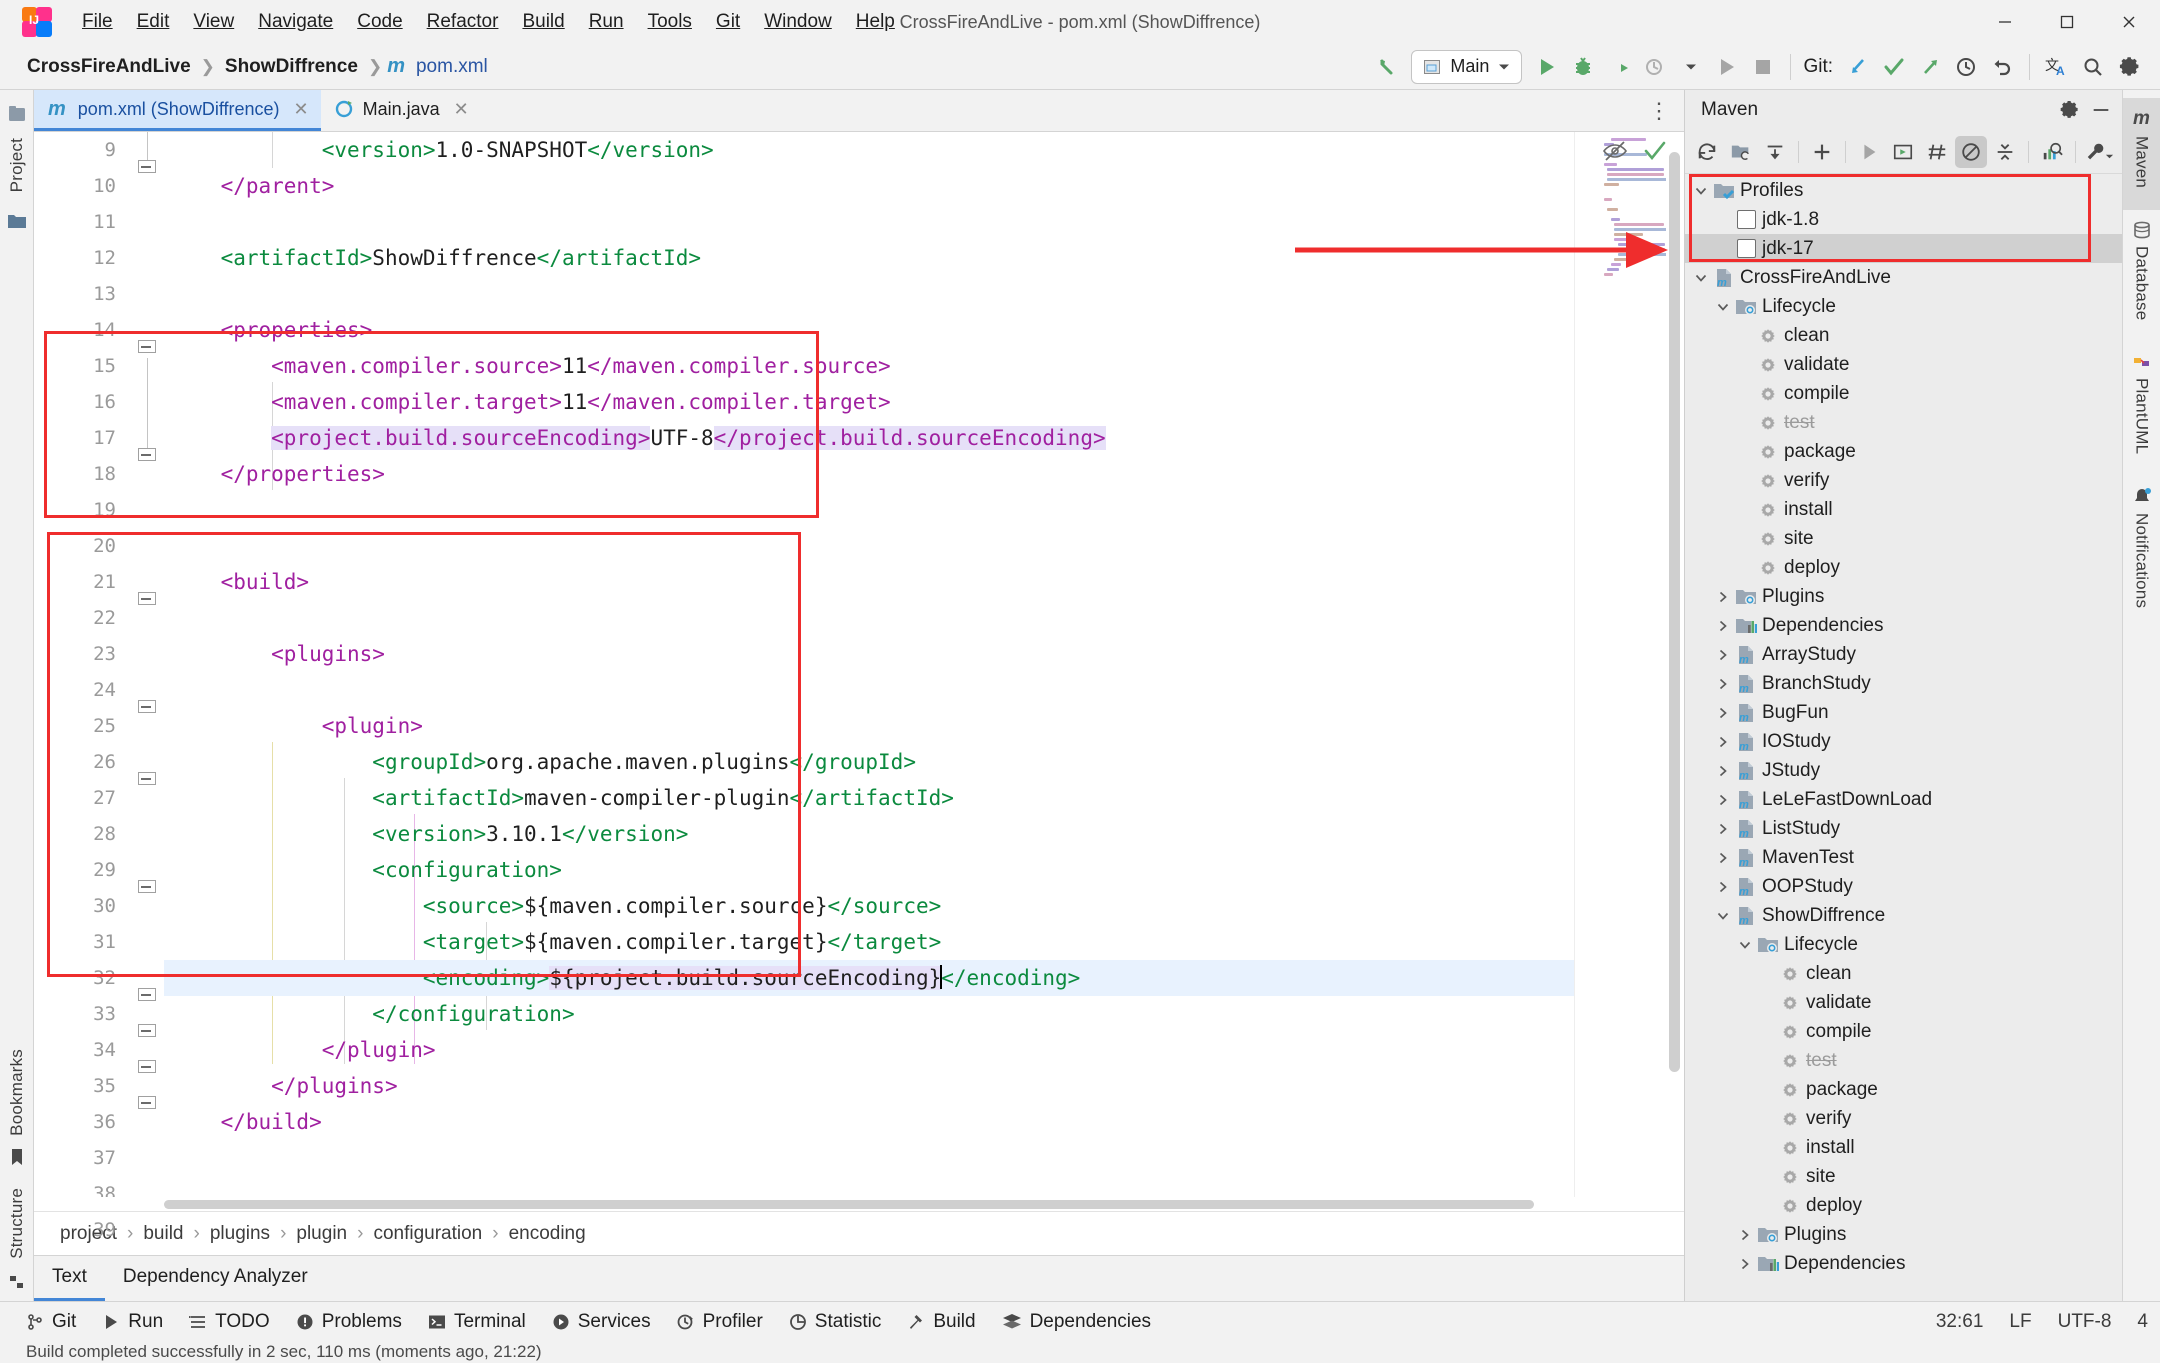 Image resolution: width=2160 pixels, height=1363 pixels. I want to click on scrollbar-thumb, so click(1674, 612).